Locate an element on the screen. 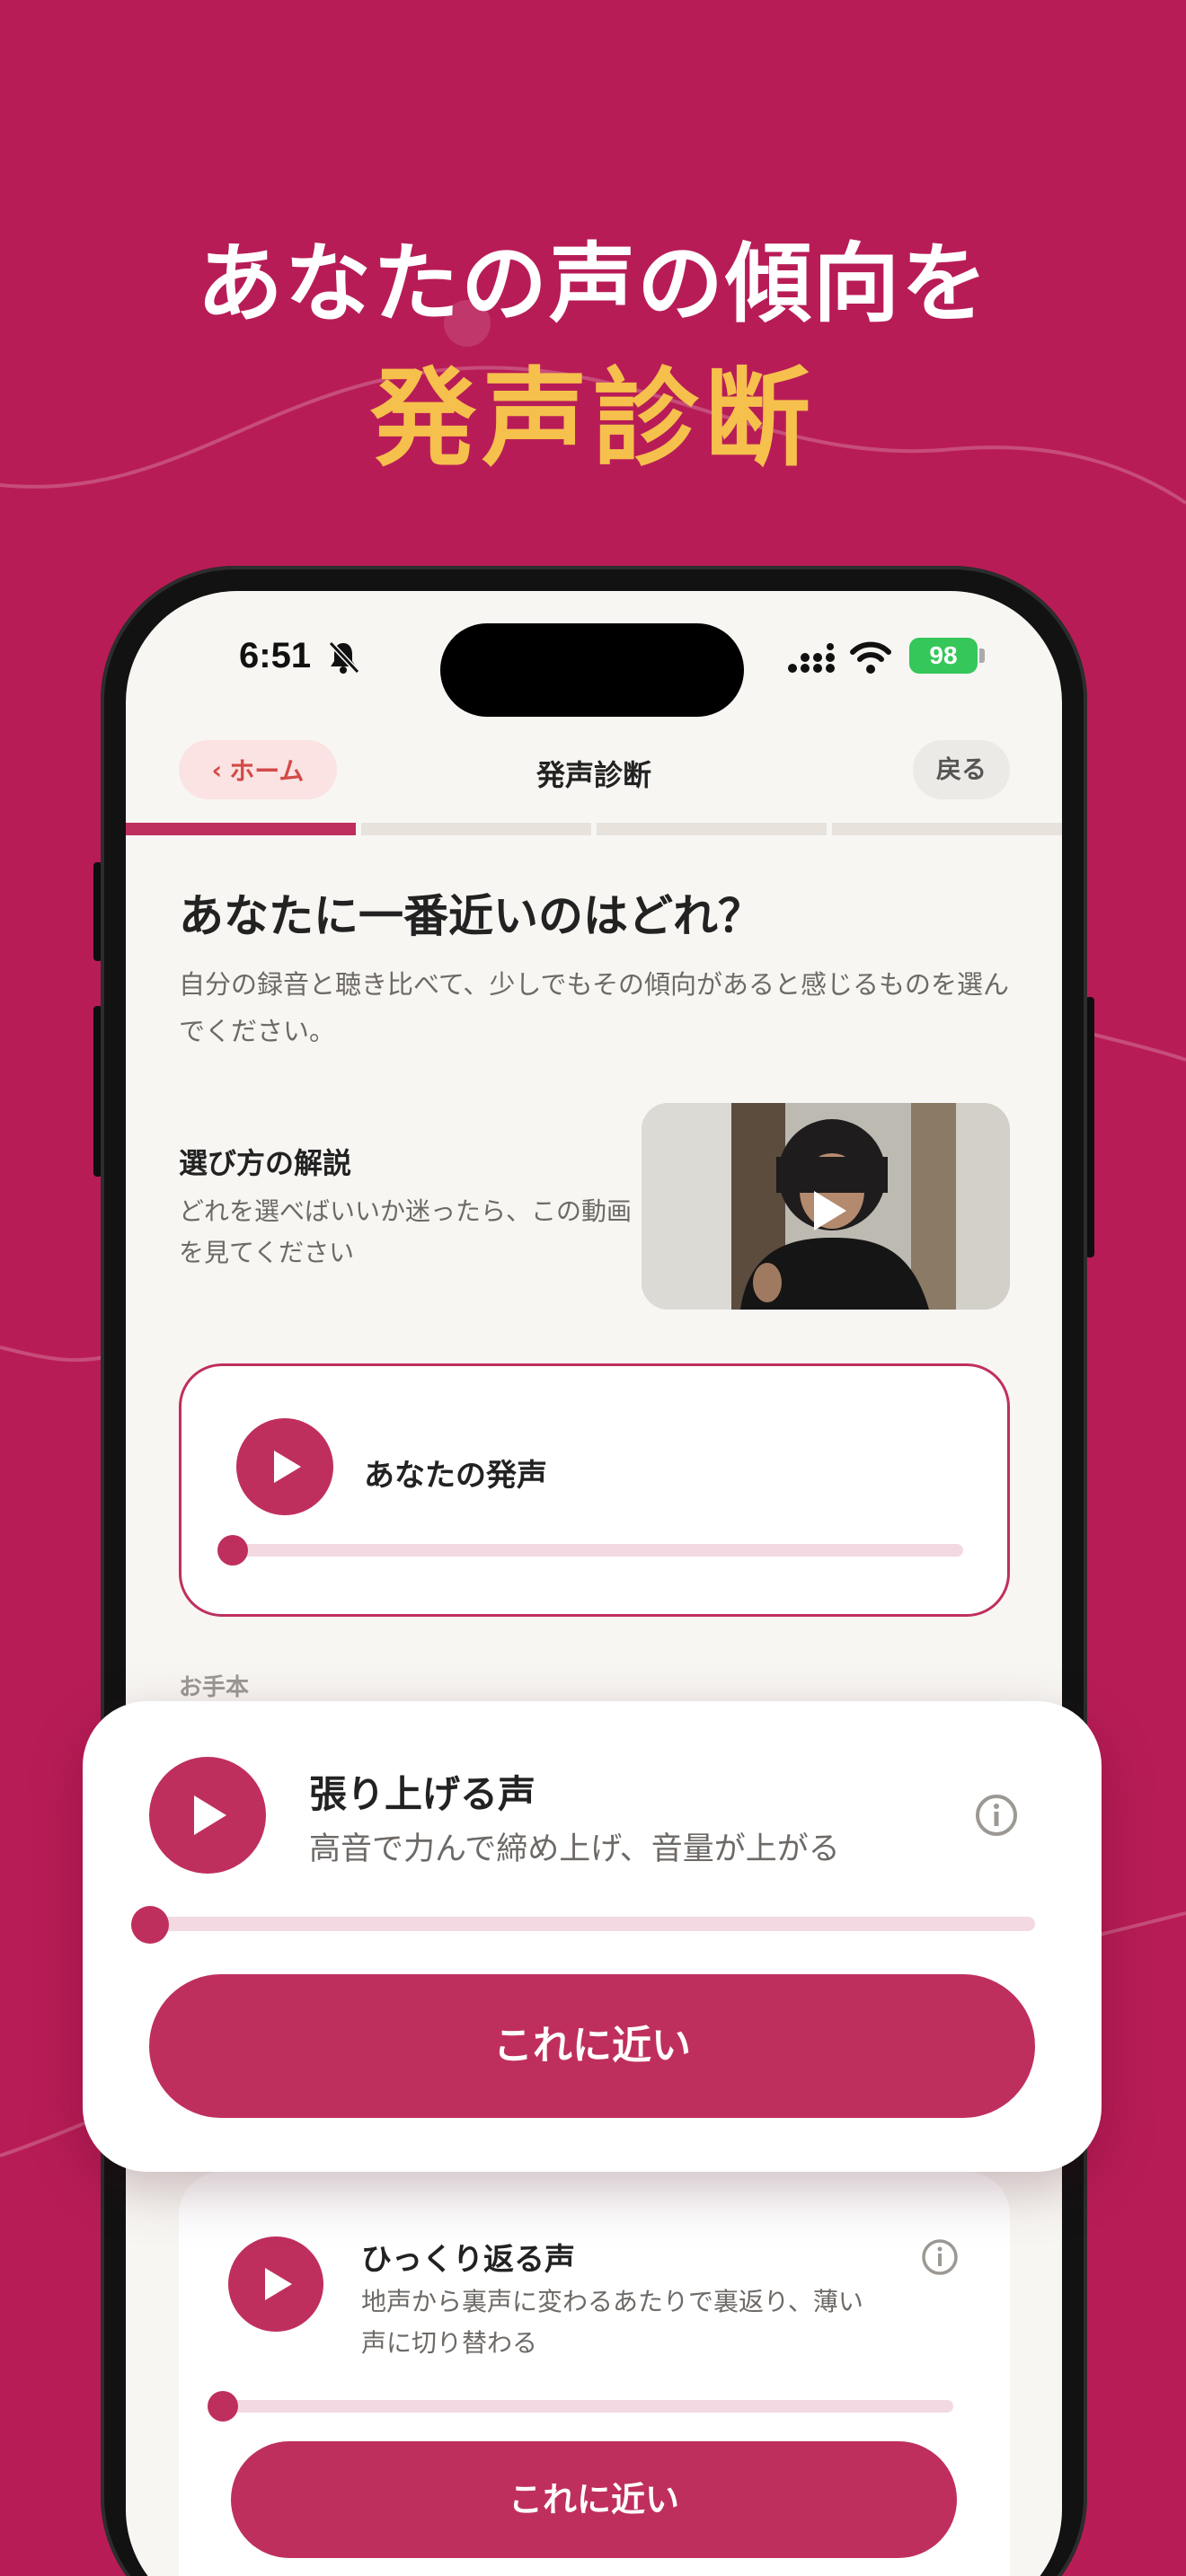 The width and height of the screenshot is (1186, 2576). signal-icon is located at coordinates (811, 658).